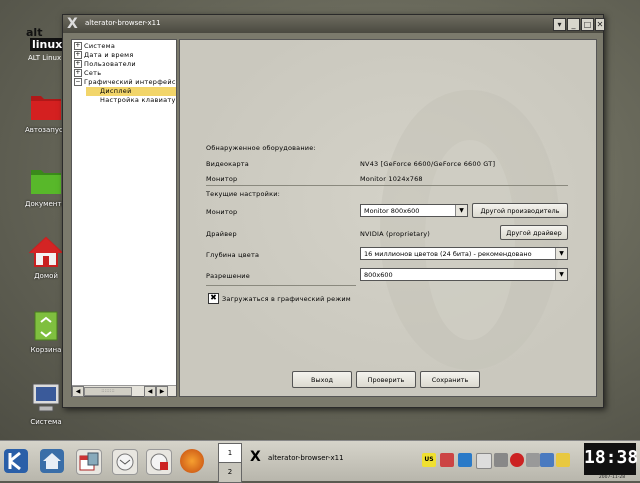  Describe the element at coordinates (125, 462) in the screenshot. I see `mail-icon` at that location.